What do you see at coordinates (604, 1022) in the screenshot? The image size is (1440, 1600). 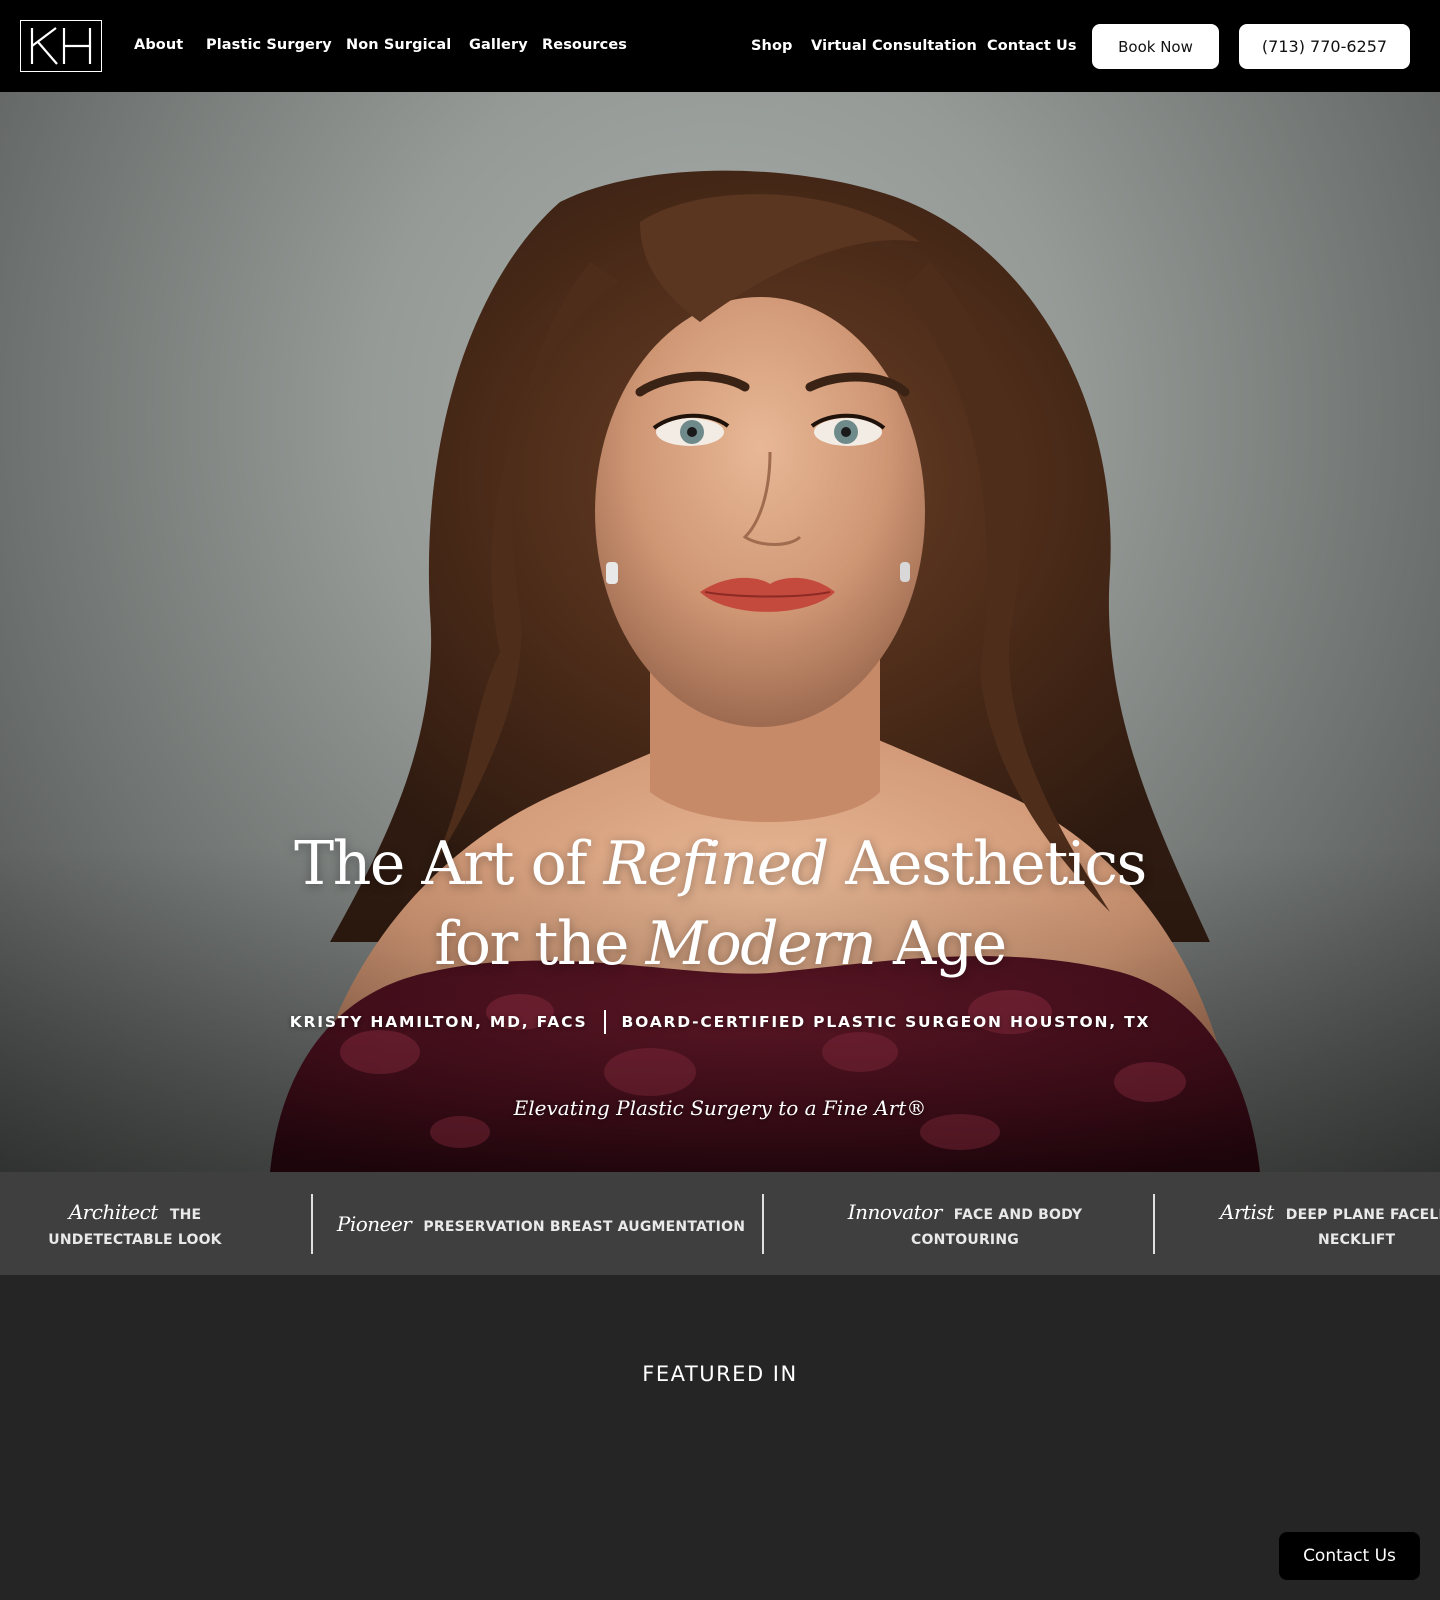 I see `credentials-divider` at bounding box center [604, 1022].